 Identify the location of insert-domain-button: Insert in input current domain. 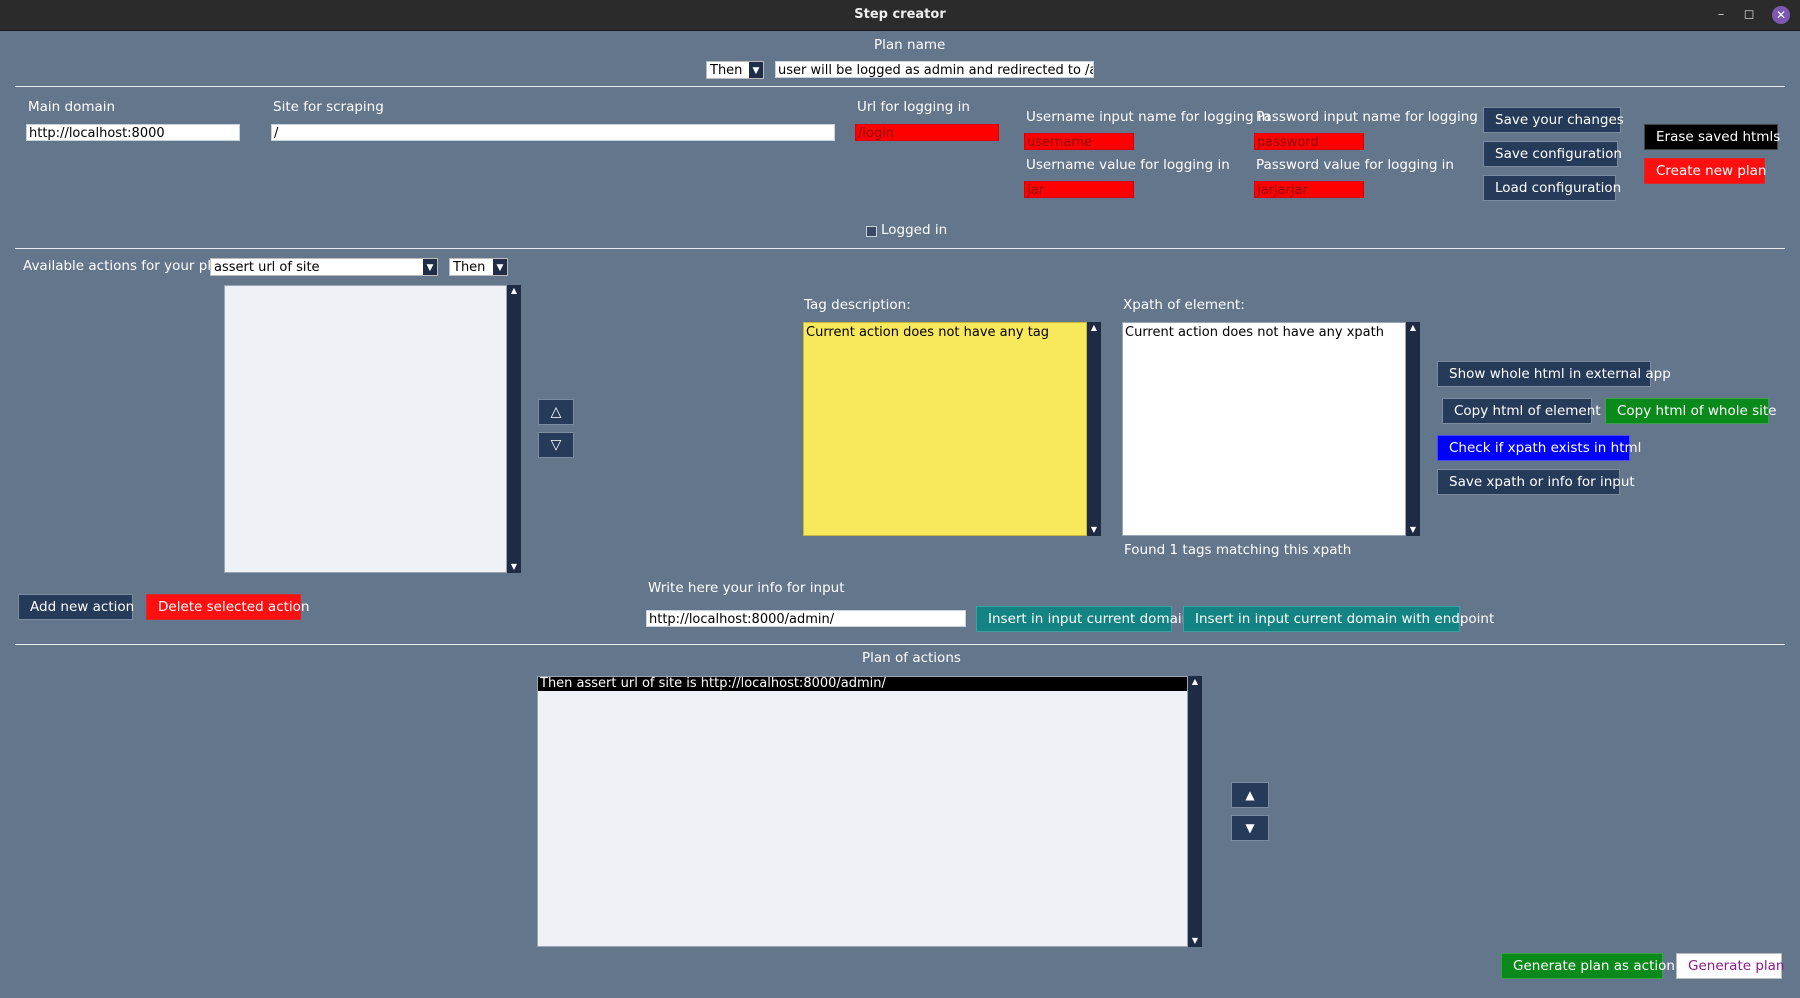
(1083, 619).